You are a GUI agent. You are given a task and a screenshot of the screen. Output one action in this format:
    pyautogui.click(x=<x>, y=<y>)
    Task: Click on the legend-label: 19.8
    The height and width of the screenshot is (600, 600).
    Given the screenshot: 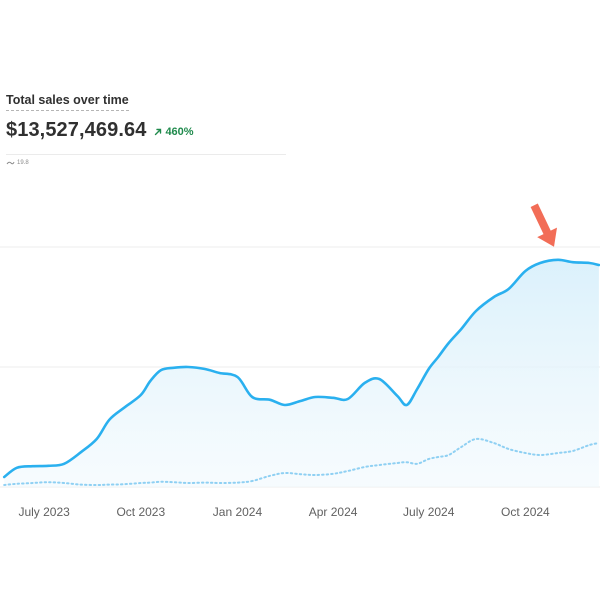 What is the action you would take?
    pyautogui.click(x=23, y=163)
    